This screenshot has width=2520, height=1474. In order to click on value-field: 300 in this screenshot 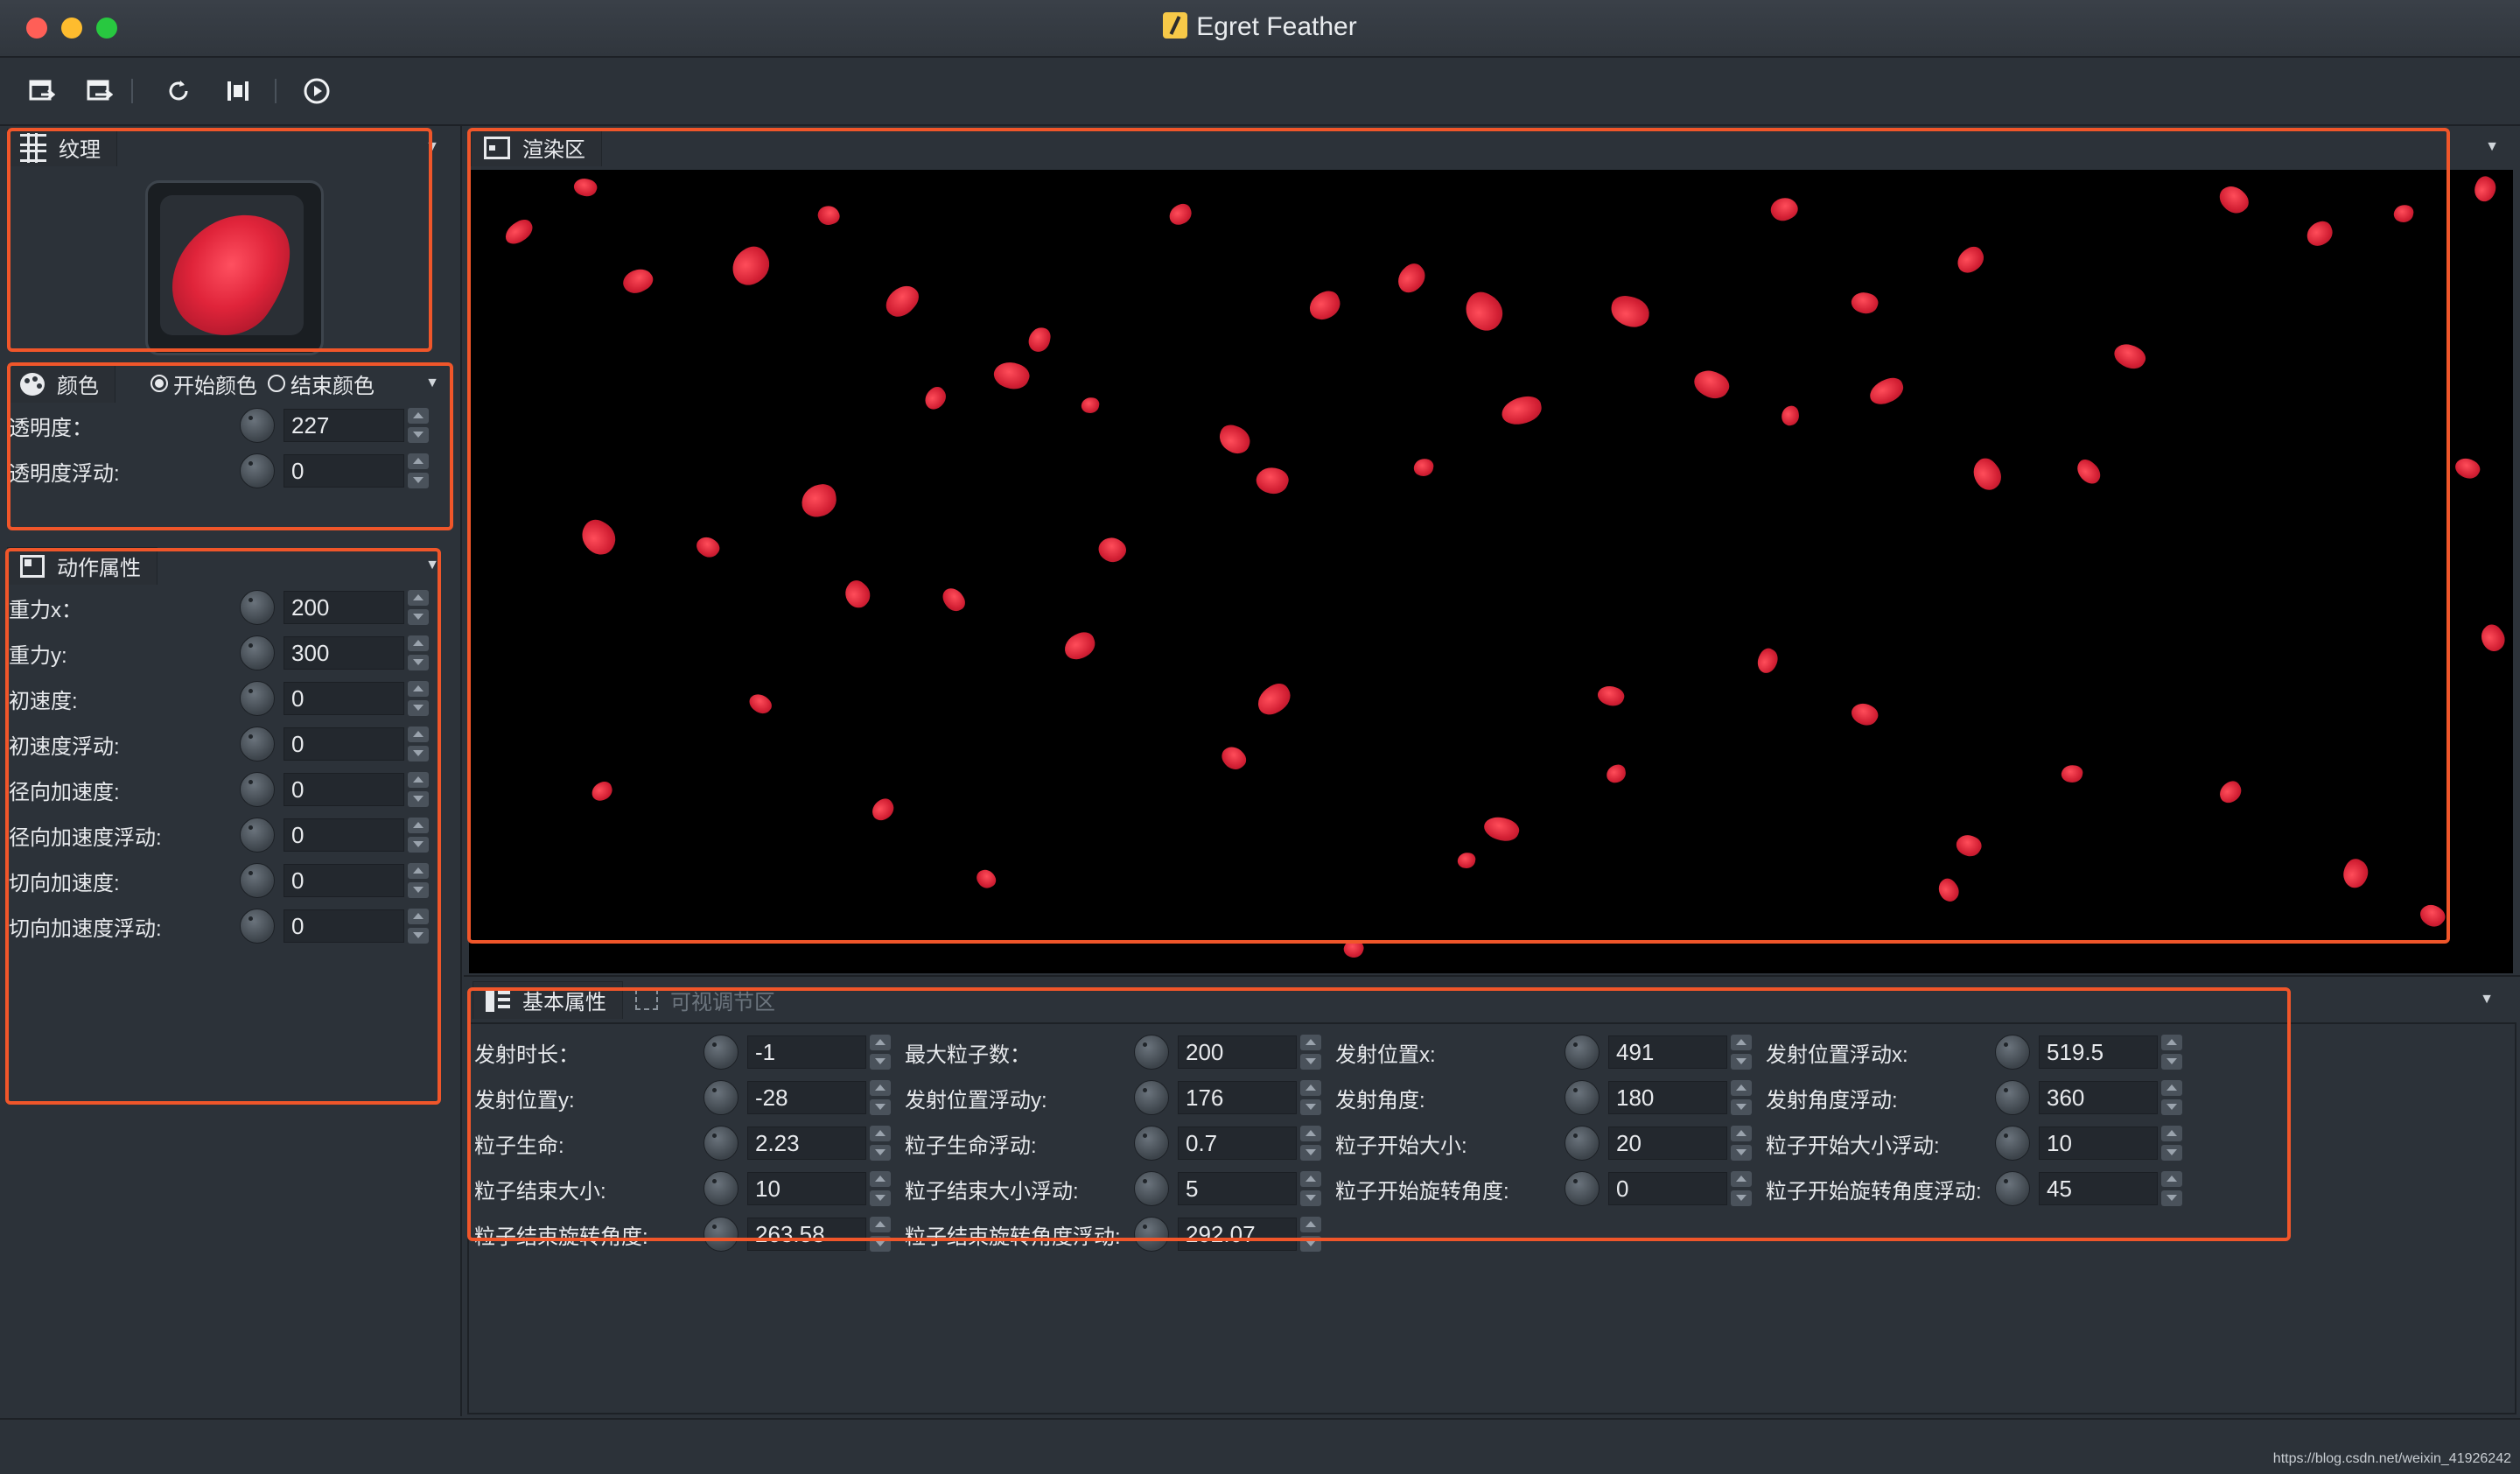, I will do `click(344, 653)`.